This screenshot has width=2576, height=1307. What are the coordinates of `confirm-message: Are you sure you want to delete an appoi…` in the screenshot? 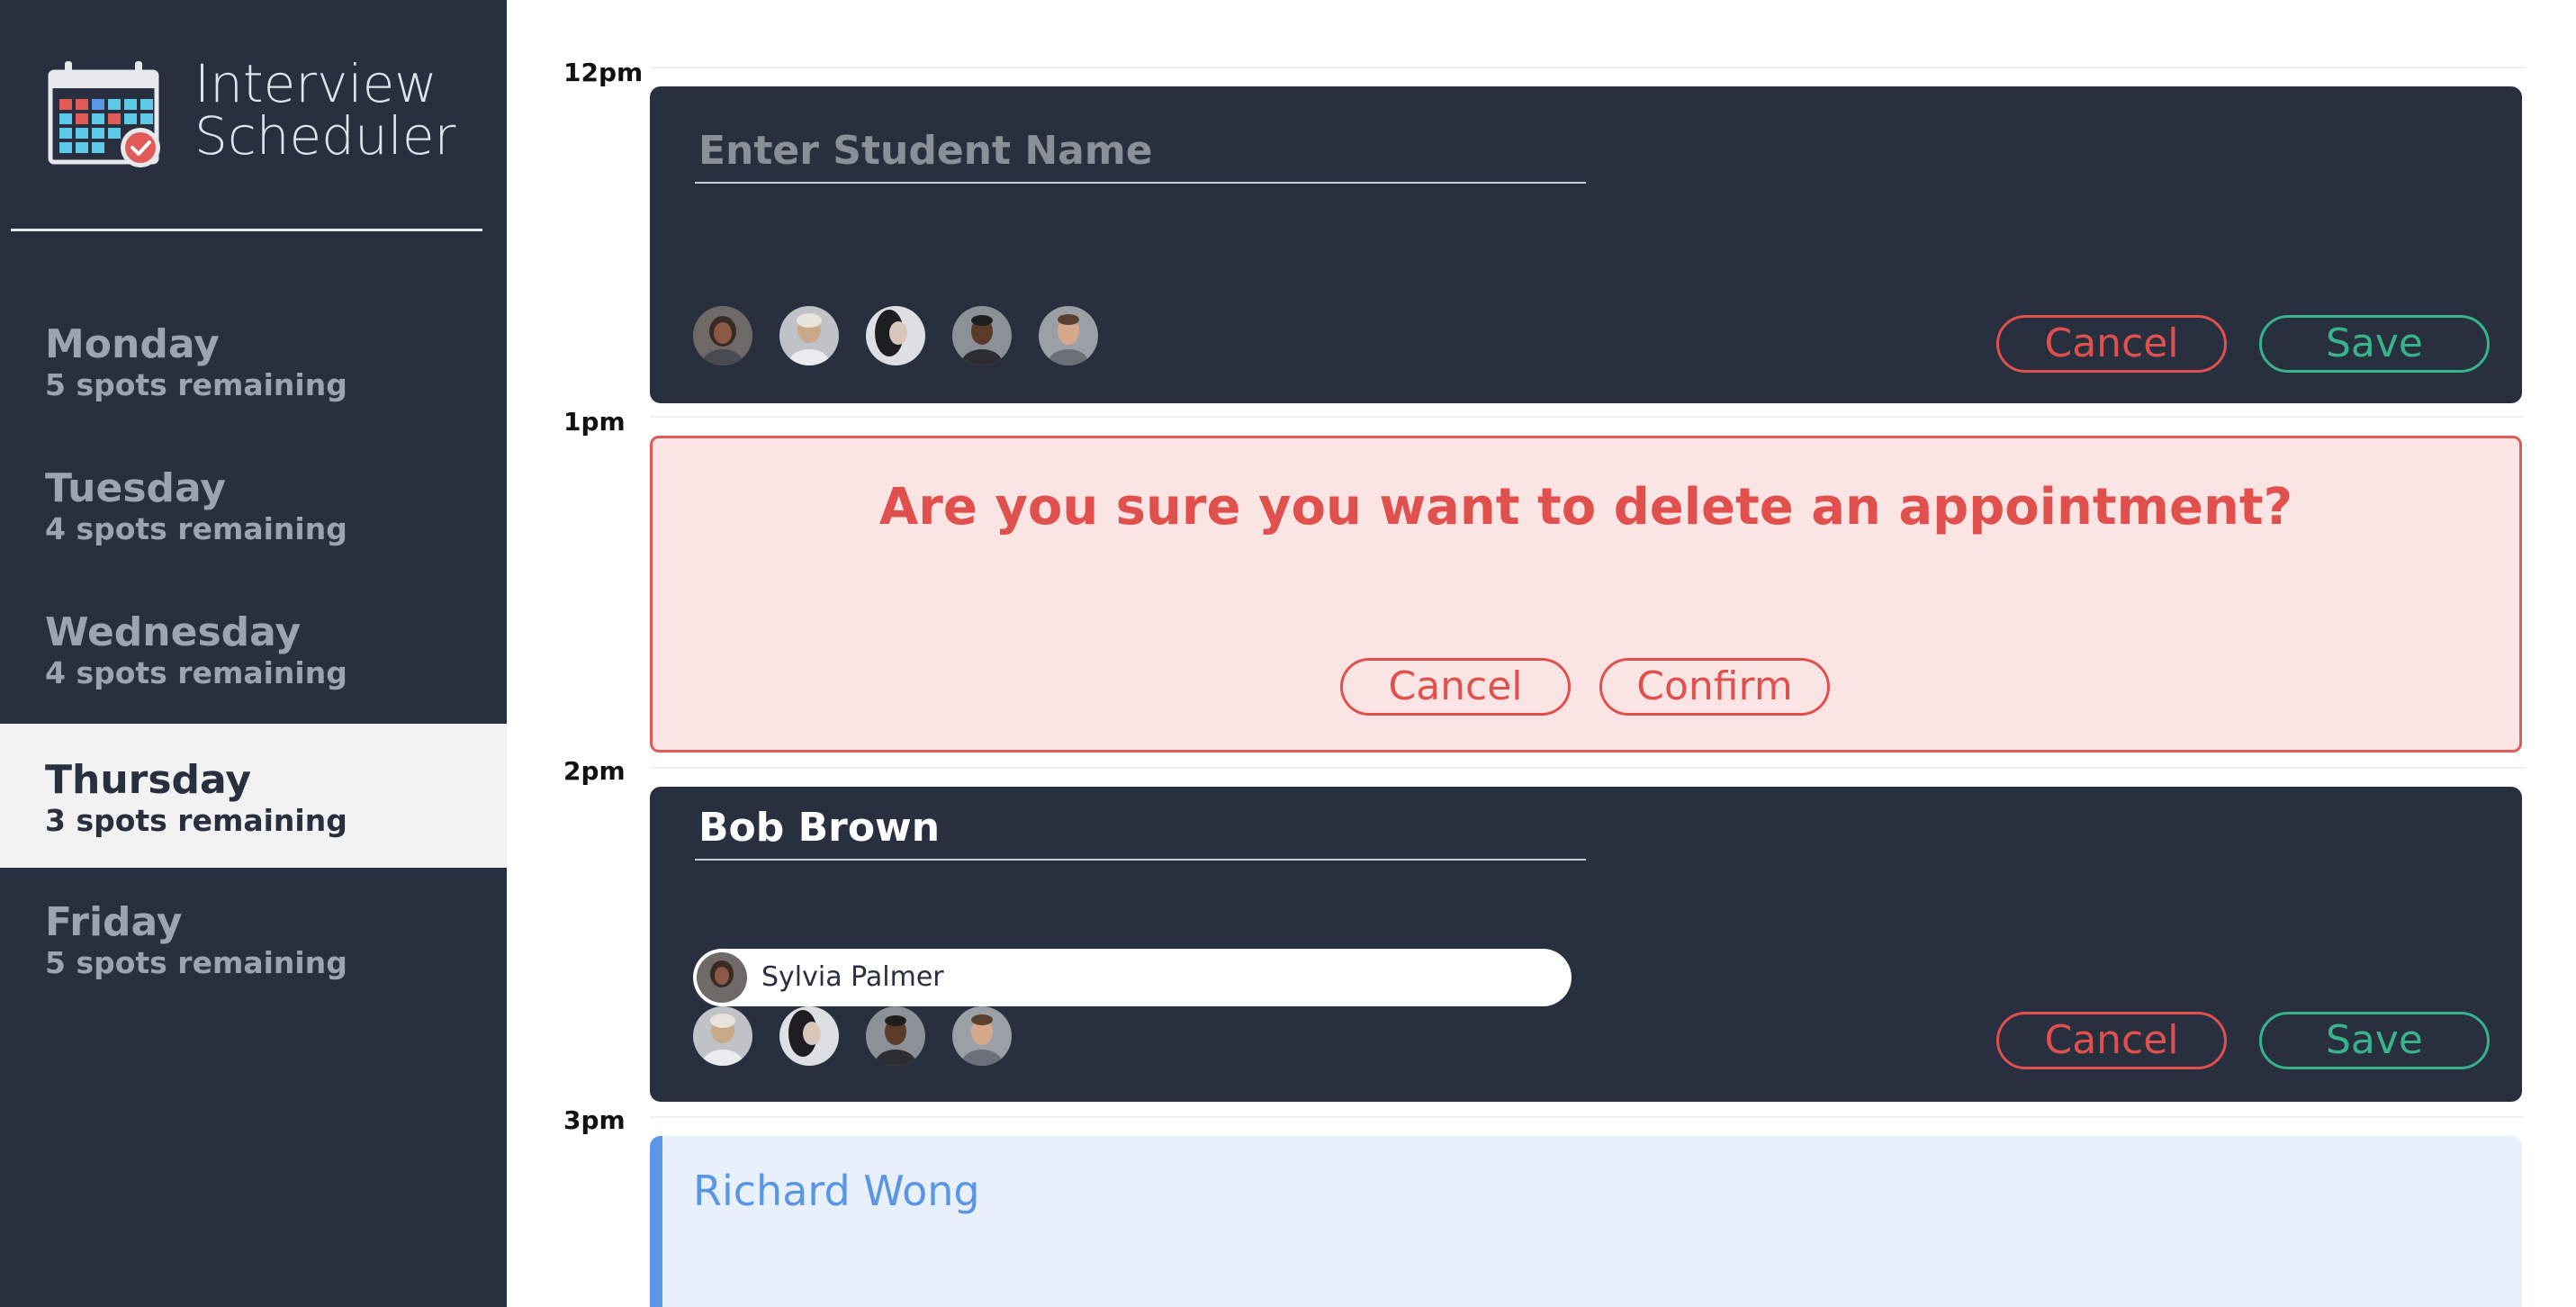 It's located at (1585, 507).